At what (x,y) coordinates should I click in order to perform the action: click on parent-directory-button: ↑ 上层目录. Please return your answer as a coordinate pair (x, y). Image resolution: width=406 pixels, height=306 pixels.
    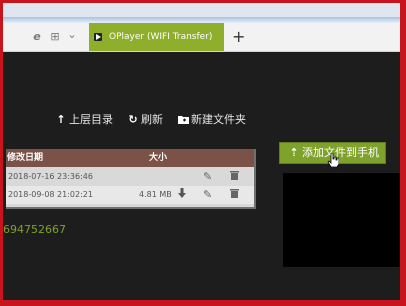
    Looking at the image, I should click on (84, 120).